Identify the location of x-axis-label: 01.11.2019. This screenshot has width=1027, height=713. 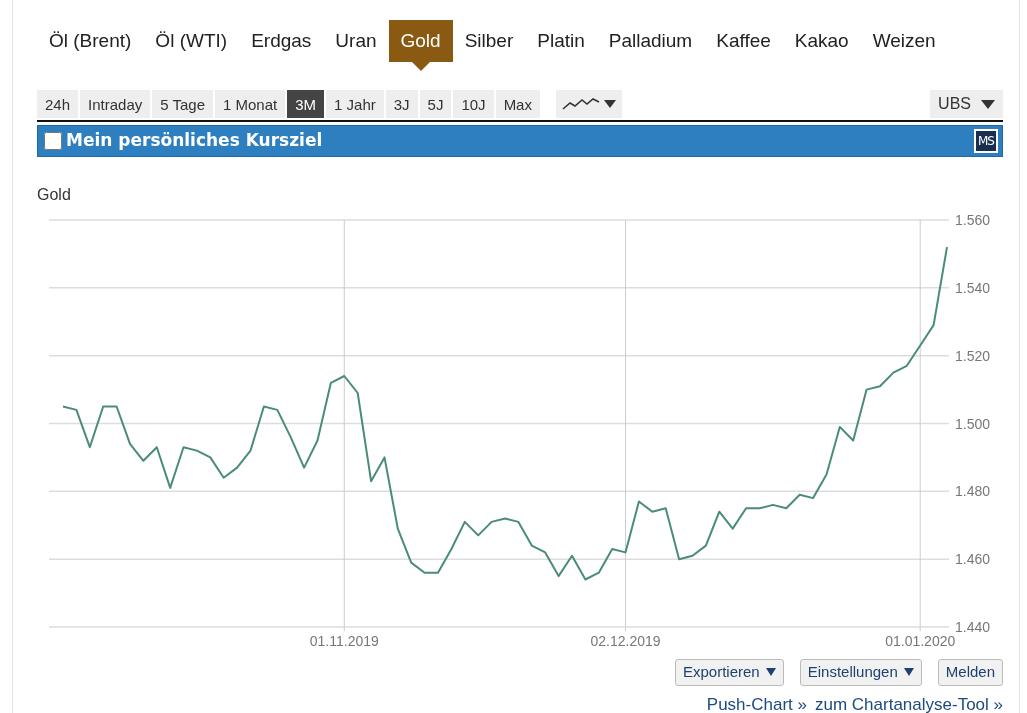
(344, 641).